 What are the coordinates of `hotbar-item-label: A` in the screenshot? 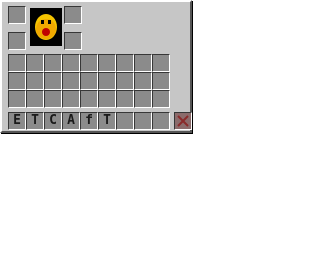 It's located at (71, 120).